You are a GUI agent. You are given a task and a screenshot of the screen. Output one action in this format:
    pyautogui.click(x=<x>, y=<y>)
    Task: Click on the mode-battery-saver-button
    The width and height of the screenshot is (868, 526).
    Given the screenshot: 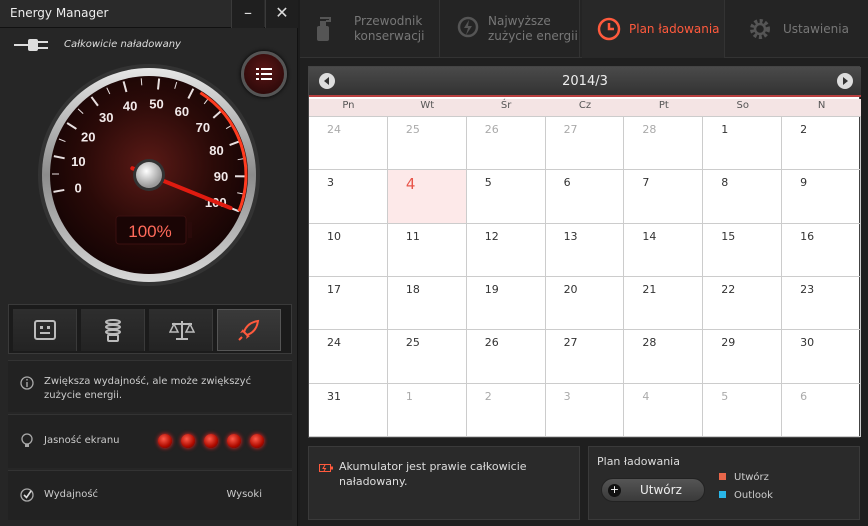 What is the action you would take?
    pyautogui.click(x=45, y=330)
    